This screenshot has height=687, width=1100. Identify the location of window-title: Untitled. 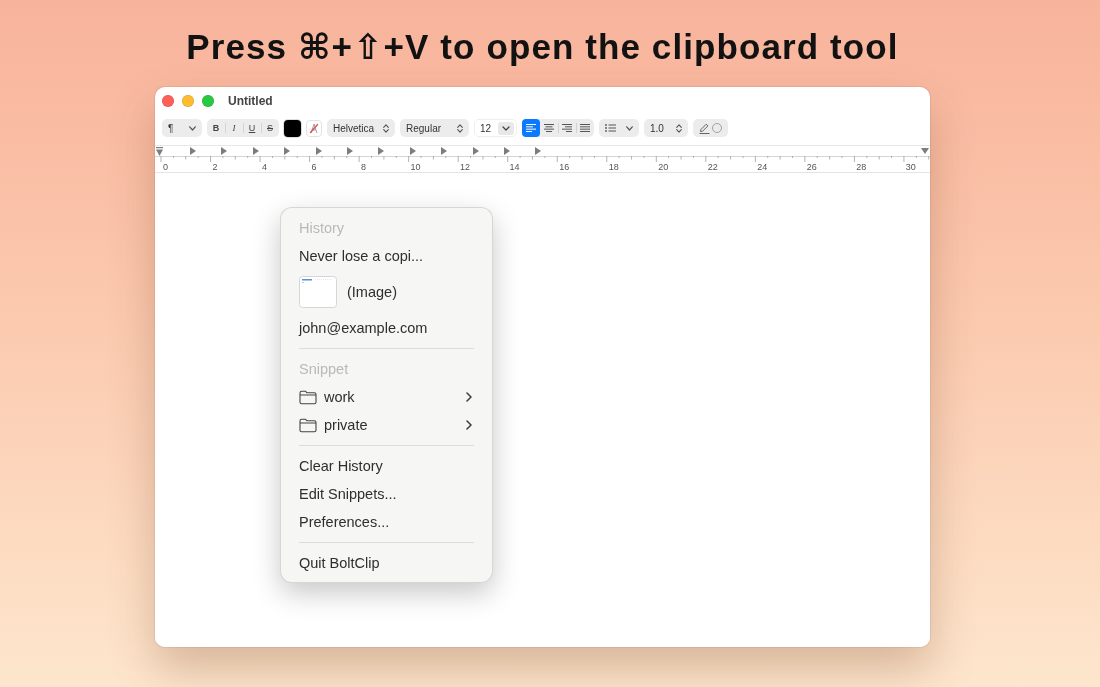
(250, 101).